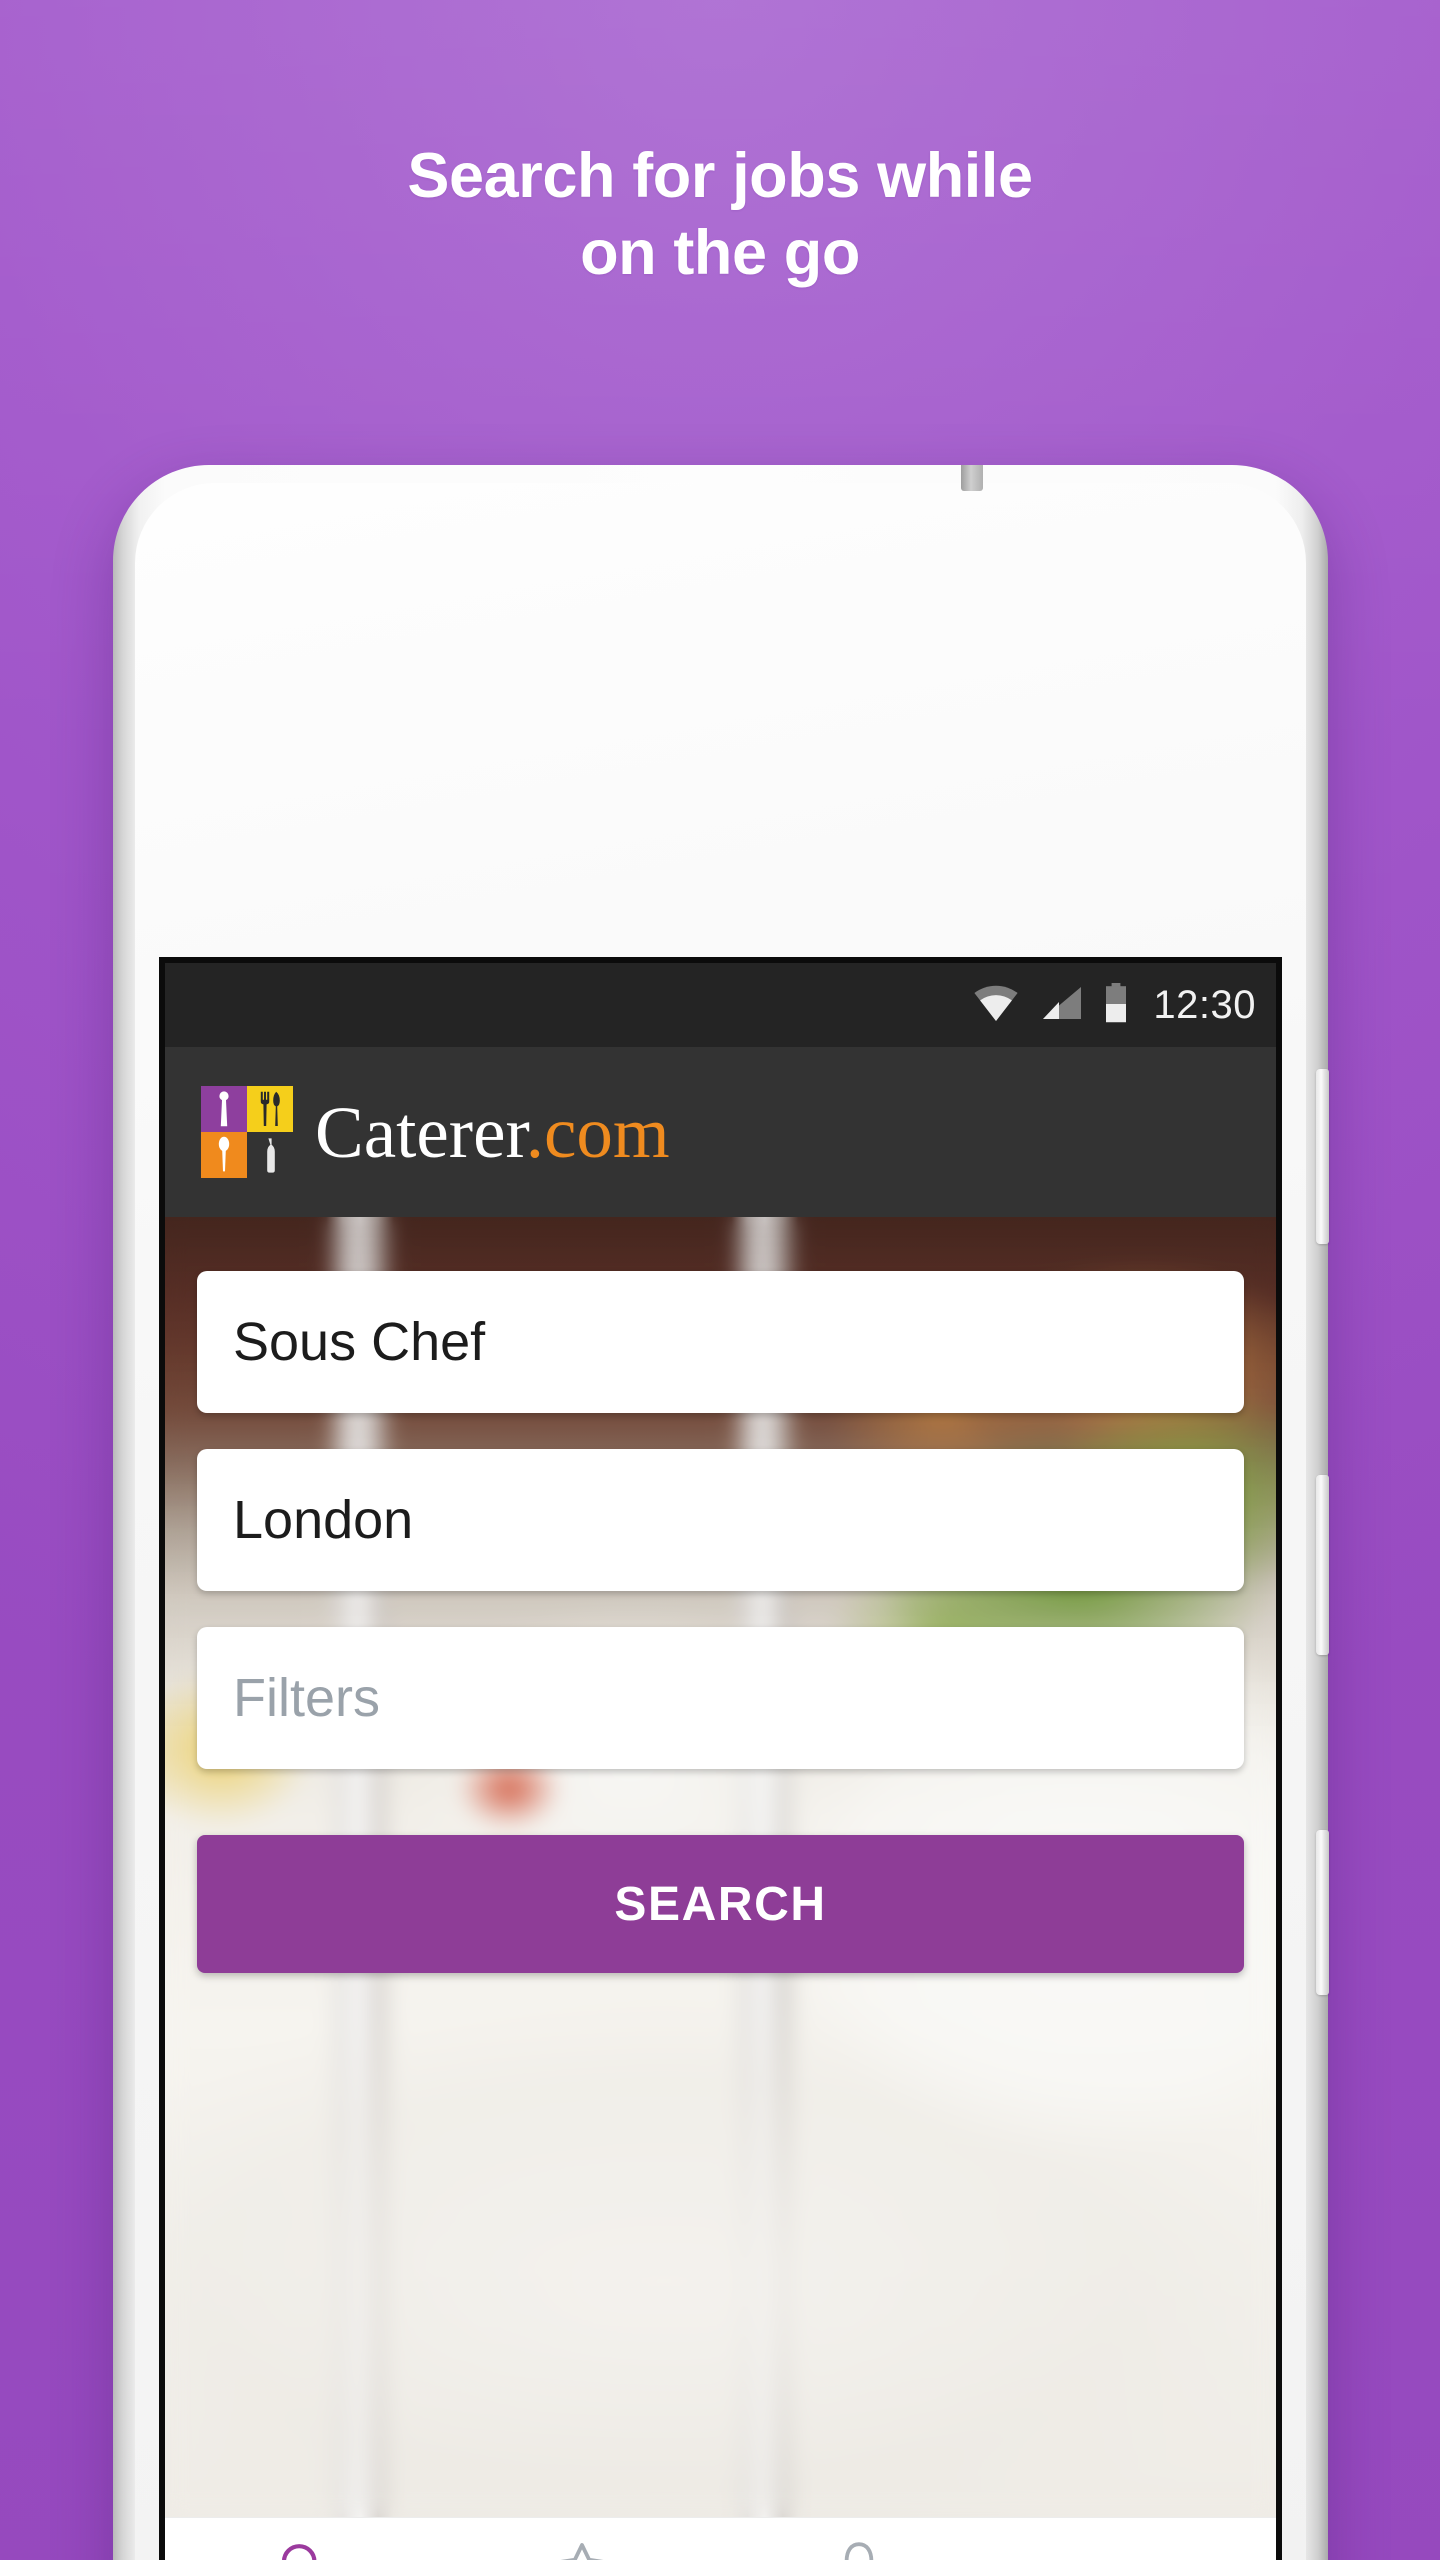 Image resolution: width=1440 pixels, height=2560 pixels. I want to click on side-button, so click(1322, 1912).